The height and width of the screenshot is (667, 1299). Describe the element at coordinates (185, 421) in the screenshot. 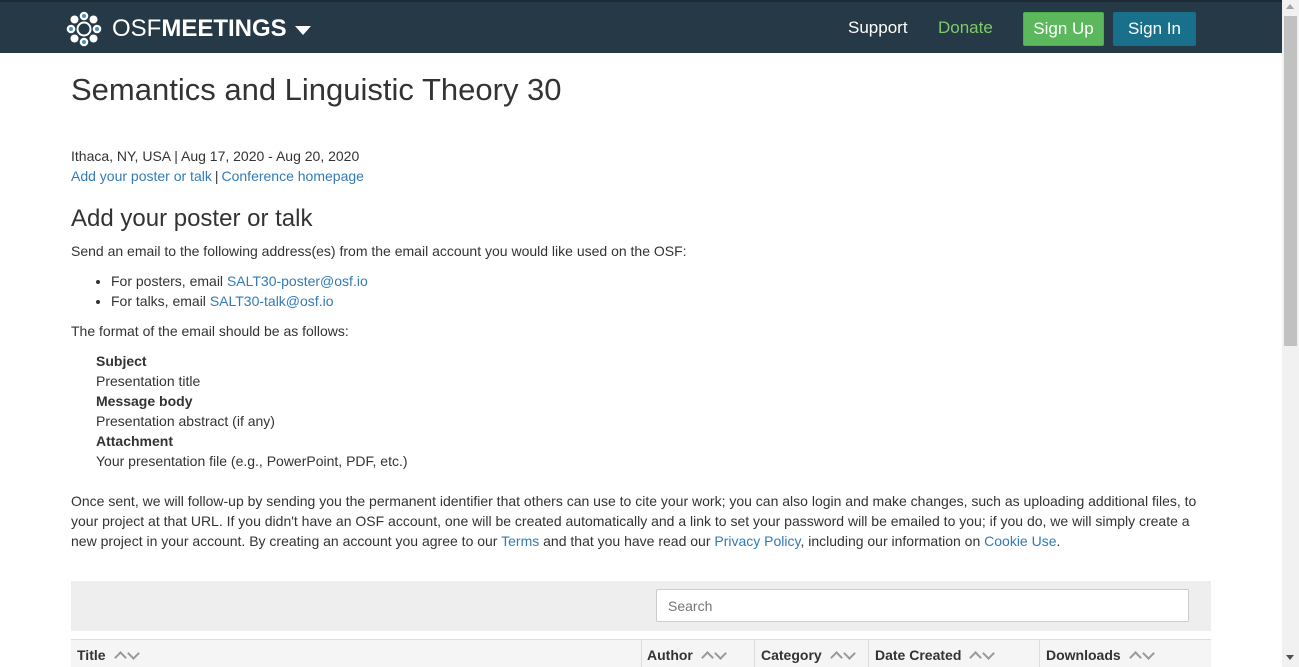

I see `body-value: Presentation abstract (if any)` at that location.